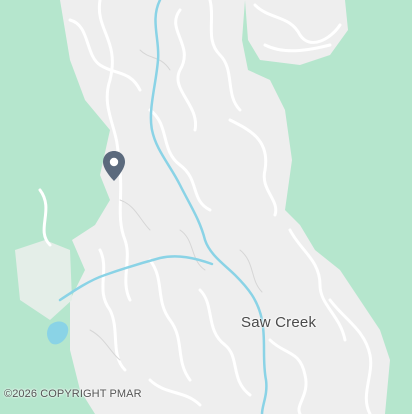 The image size is (412, 414). Describe the element at coordinates (73, 394) in the screenshot. I see `copyright-notice: ©2026 COPYRIGHT PMAR` at that location.